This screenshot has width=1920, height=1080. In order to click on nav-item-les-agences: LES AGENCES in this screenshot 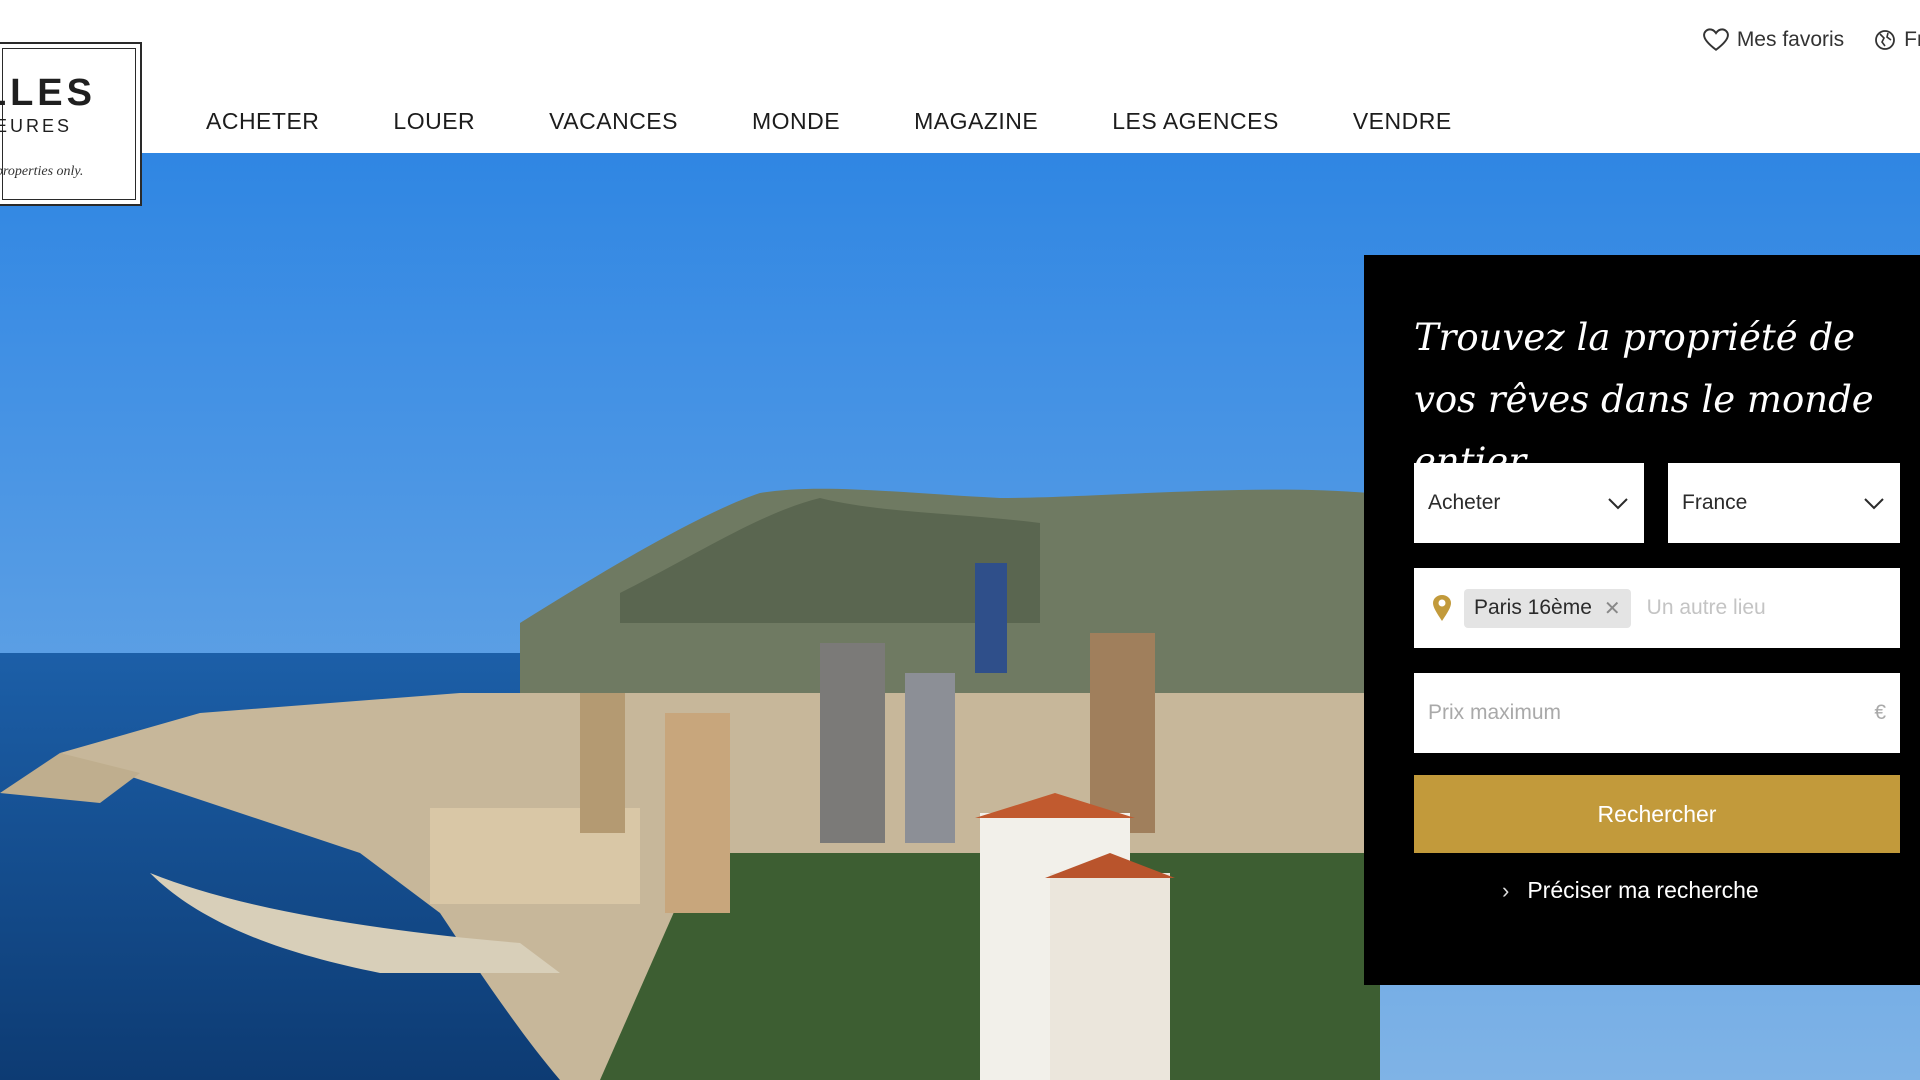, I will do `click(1195, 121)`.